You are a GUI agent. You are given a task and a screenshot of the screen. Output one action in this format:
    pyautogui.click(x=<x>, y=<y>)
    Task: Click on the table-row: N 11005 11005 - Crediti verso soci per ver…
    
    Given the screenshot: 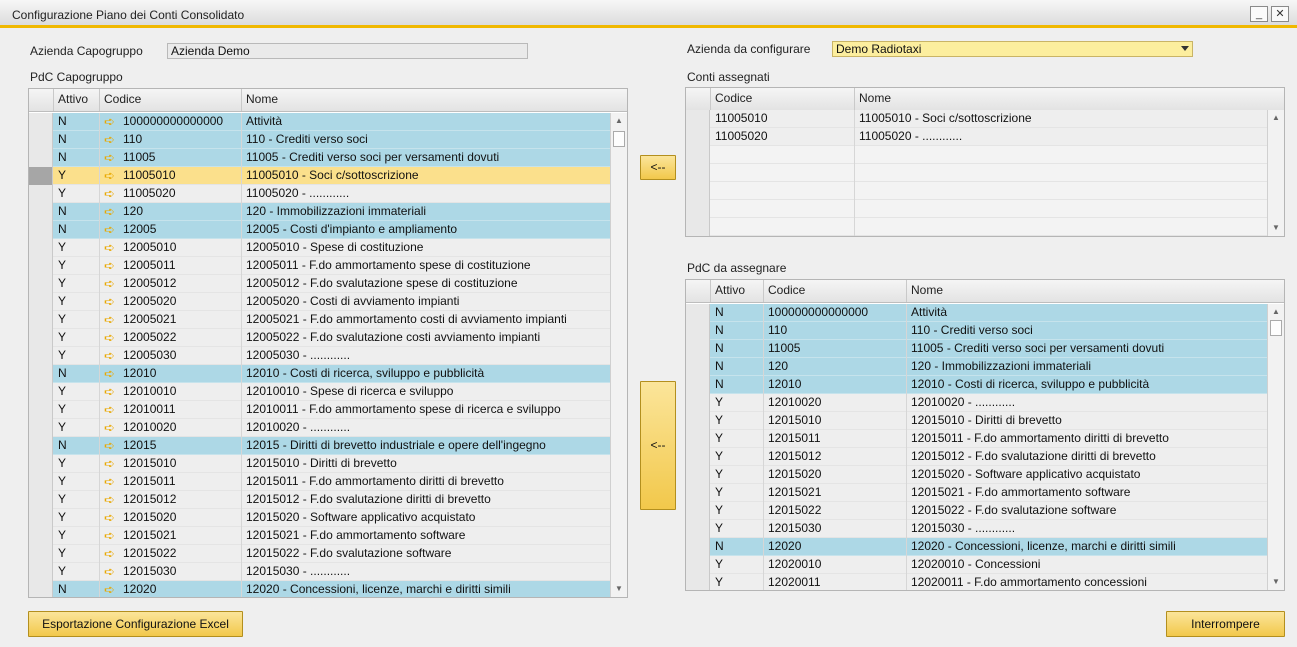 What is the action you would take?
    pyautogui.click(x=976, y=349)
    